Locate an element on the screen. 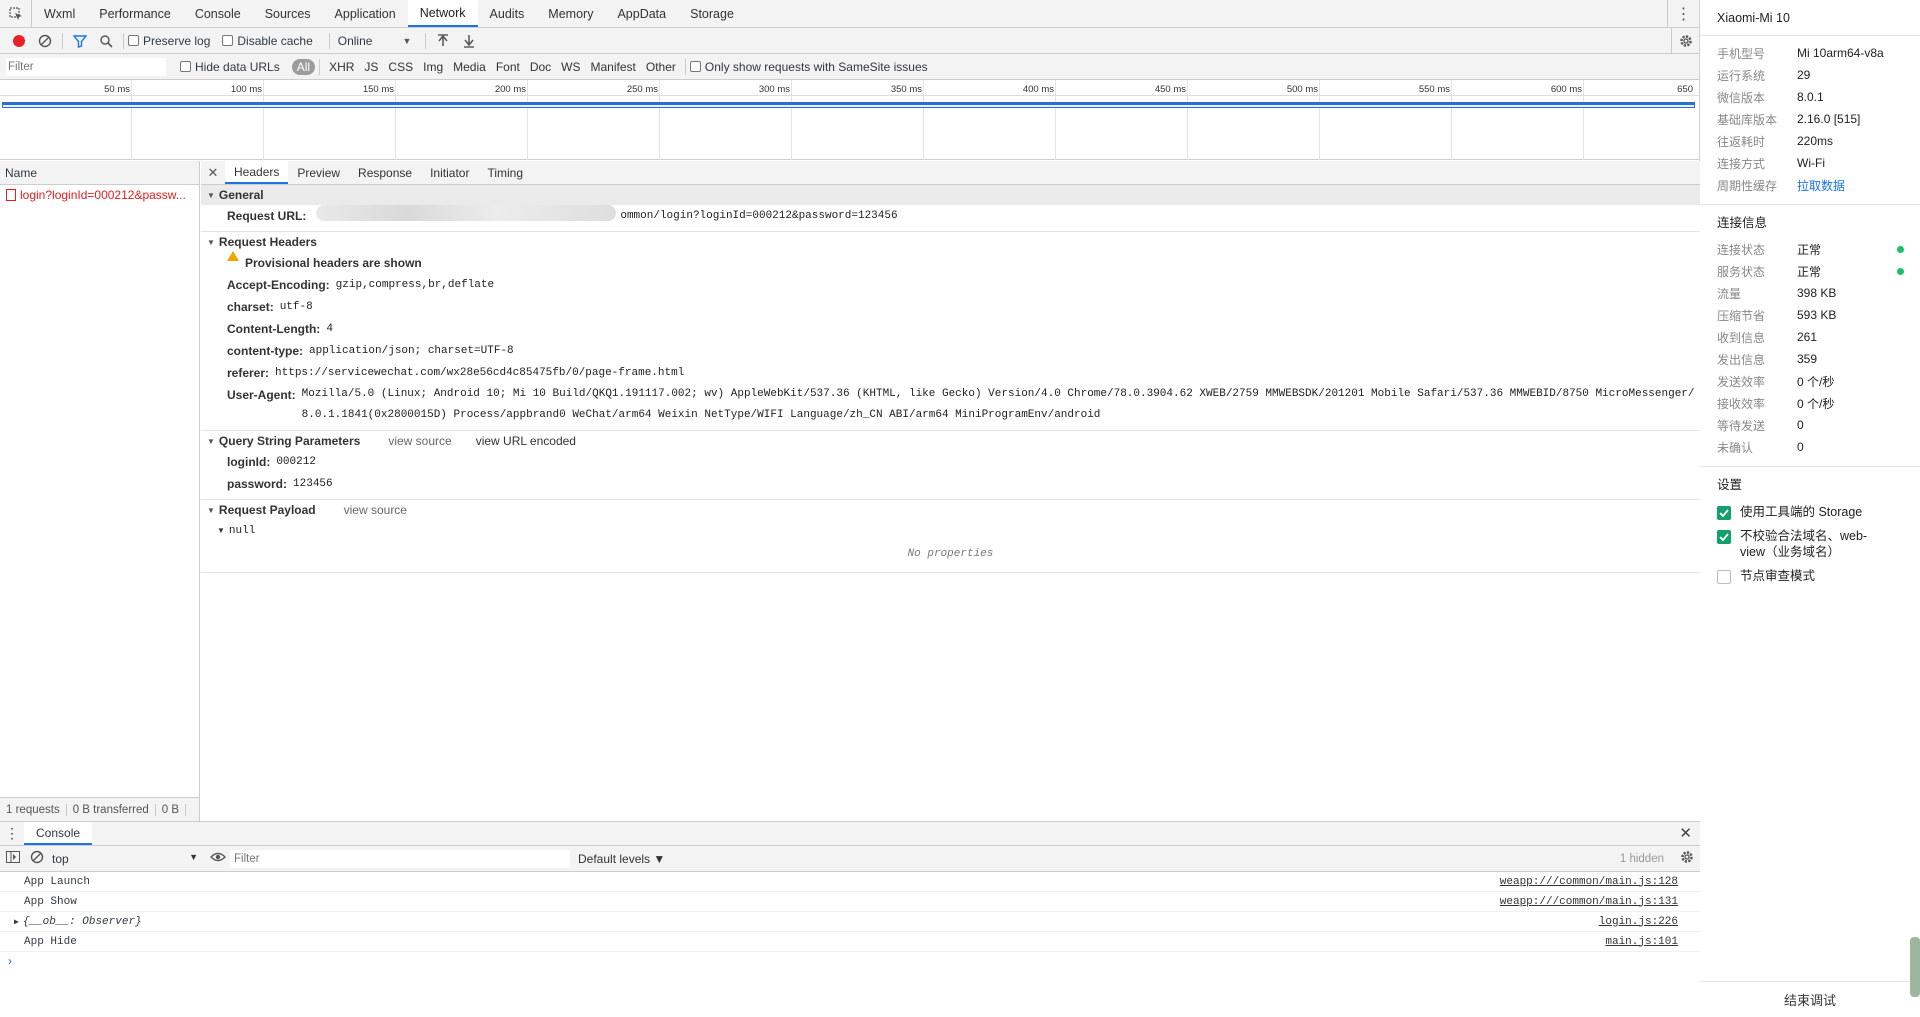 The image size is (1920, 1017). filter-type-xhr: XHR is located at coordinates (341, 67).